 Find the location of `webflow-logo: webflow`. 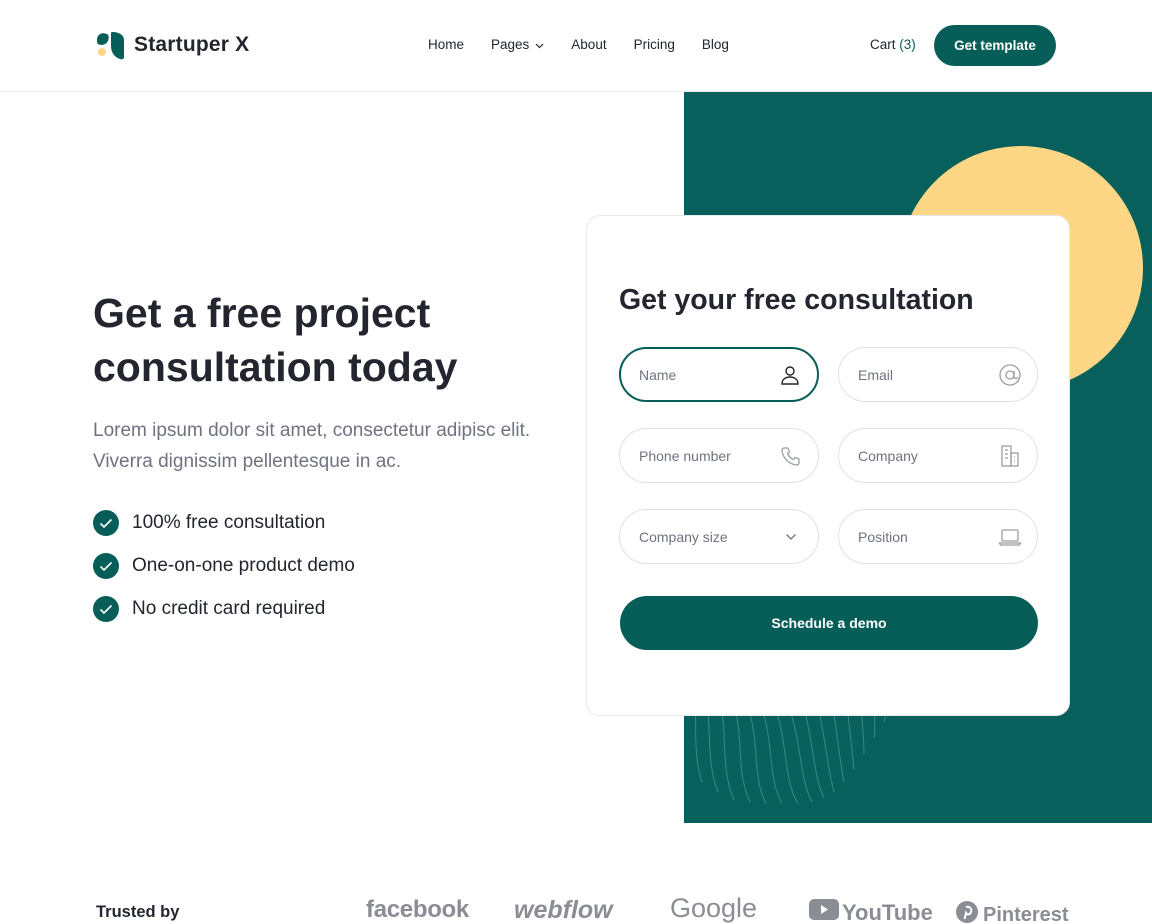

webflow-logo: webflow is located at coordinates (563, 910).